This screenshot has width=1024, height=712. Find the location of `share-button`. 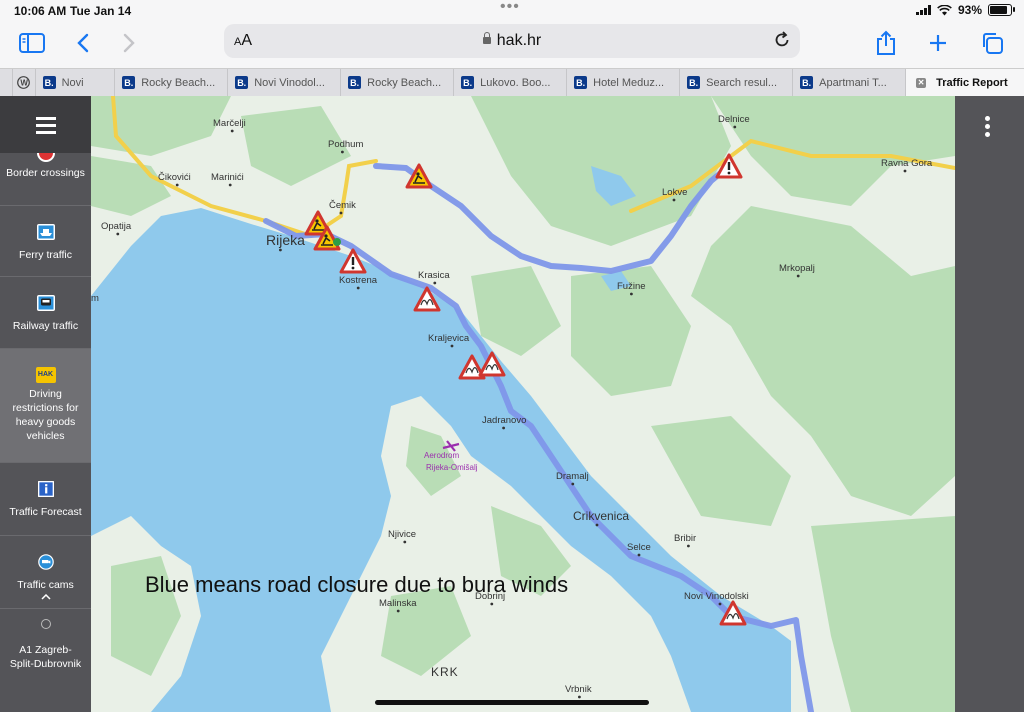

share-button is located at coordinates (886, 43).